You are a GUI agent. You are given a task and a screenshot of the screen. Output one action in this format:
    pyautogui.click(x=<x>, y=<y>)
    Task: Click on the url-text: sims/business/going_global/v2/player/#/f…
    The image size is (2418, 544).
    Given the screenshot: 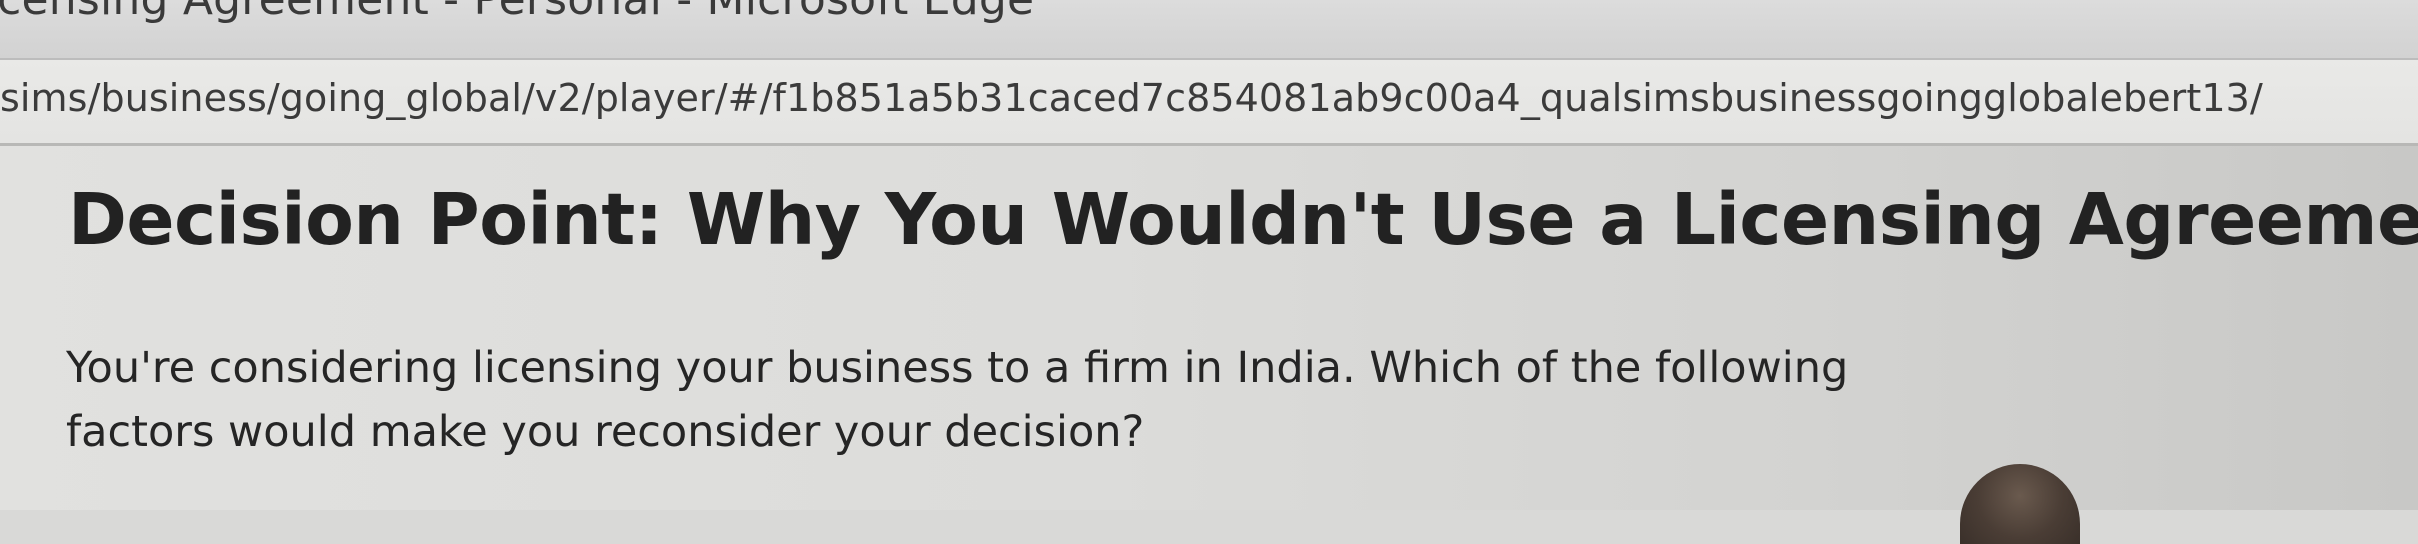 What is the action you would take?
    pyautogui.click(x=1131, y=98)
    